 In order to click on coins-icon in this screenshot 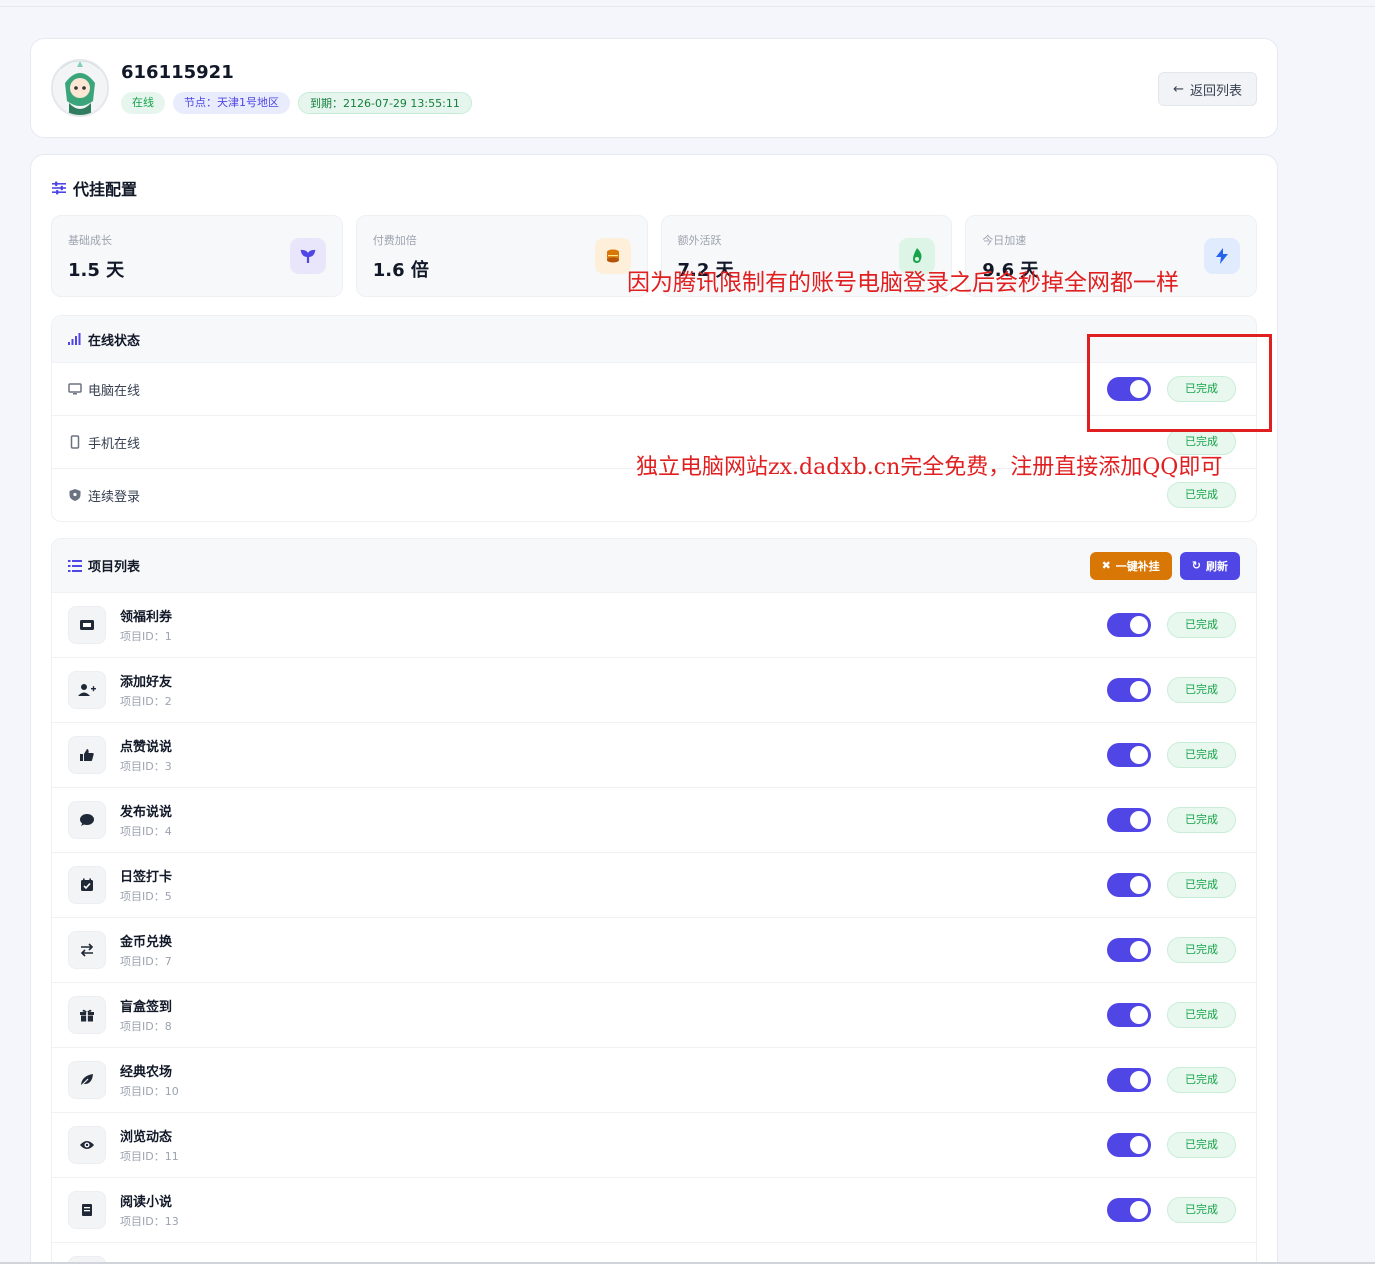, I will do `click(612, 256)`.